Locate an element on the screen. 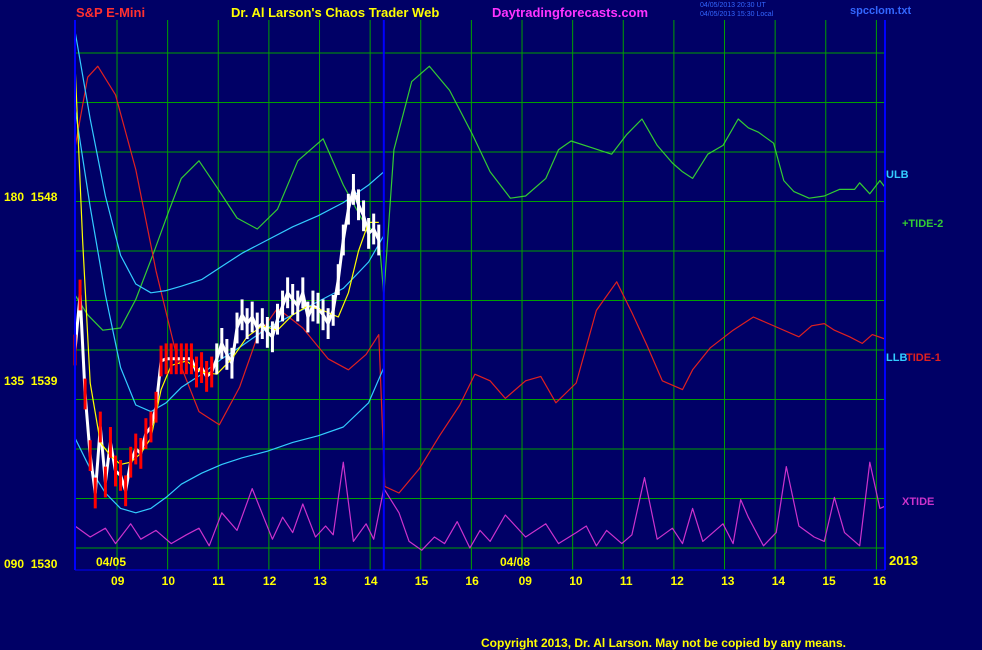  date-label-right: 04/08 is located at coordinates (515, 562).